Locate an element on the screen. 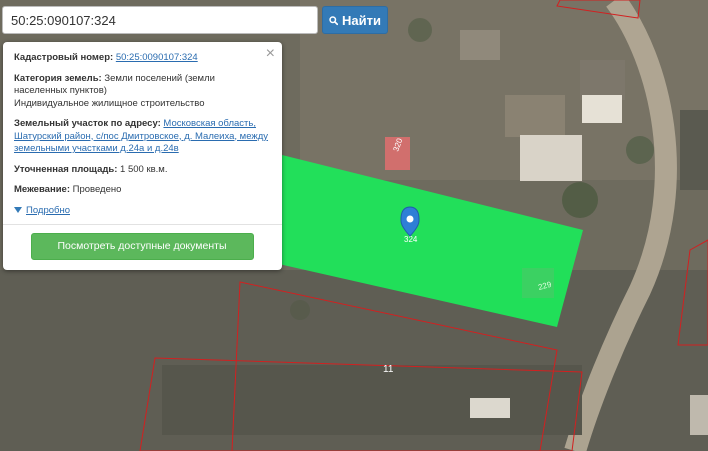  details-link: Подробно is located at coordinates (48, 210).